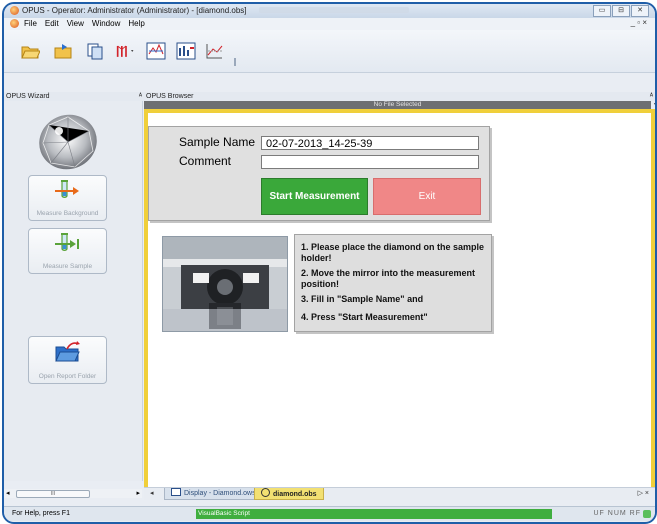  Describe the element at coordinates (28, 96) in the screenshot. I see `wizard-panel-title: OPUS Wizard` at that location.